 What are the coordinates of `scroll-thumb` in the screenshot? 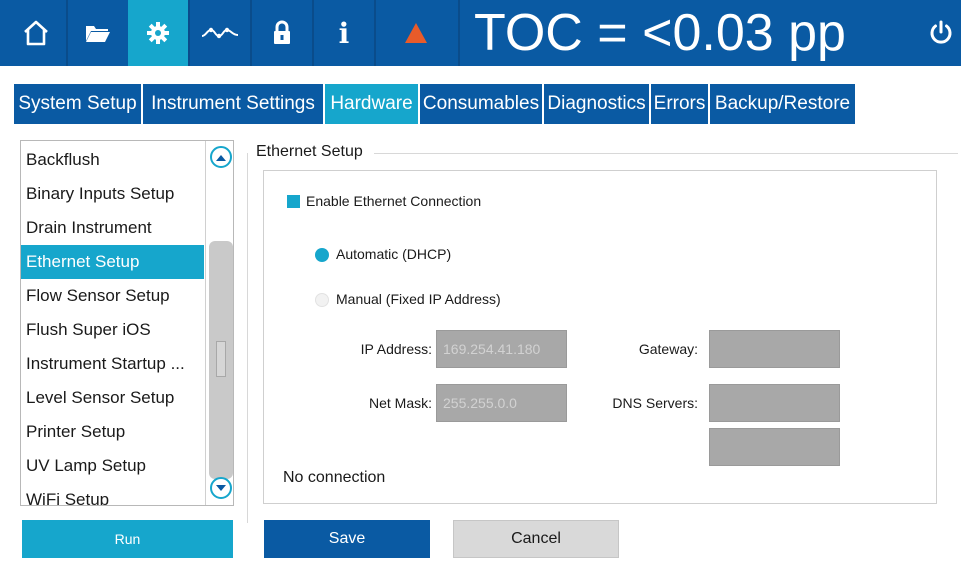 It's located at (221, 360).